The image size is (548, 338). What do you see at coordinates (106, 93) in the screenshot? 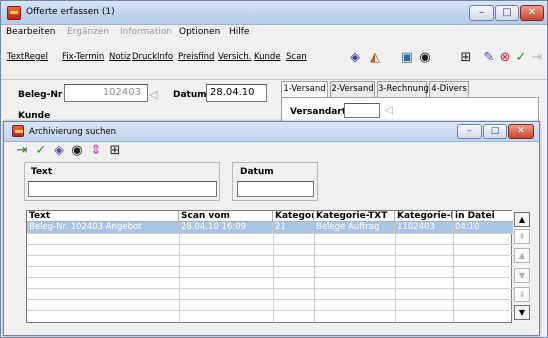
I see `beleg-nr-field: 102403` at bounding box center [106, 93].